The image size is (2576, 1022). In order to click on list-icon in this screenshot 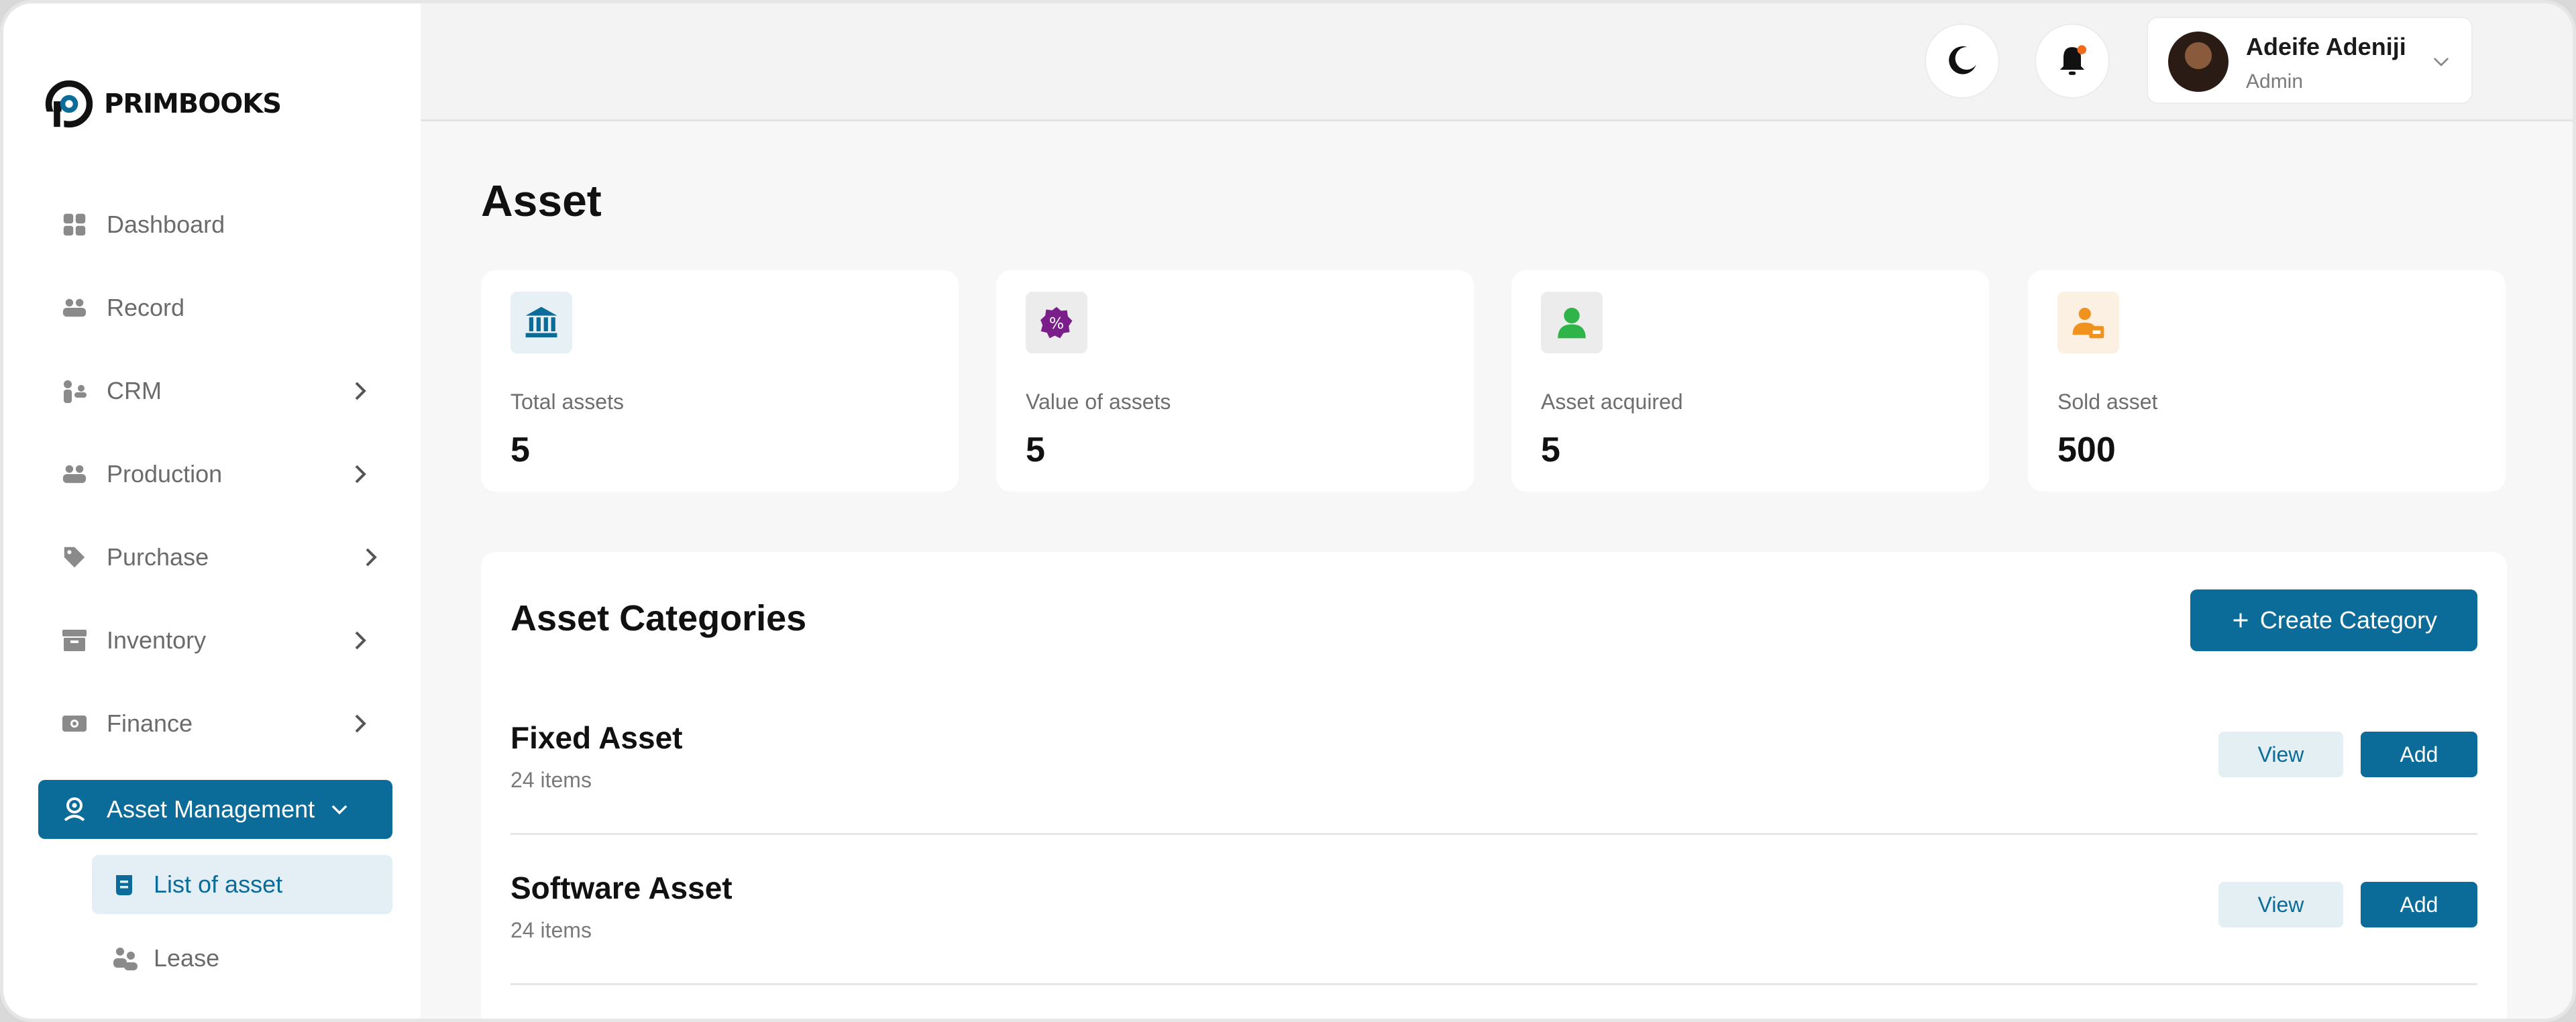, I will do `click(125, 884)`.